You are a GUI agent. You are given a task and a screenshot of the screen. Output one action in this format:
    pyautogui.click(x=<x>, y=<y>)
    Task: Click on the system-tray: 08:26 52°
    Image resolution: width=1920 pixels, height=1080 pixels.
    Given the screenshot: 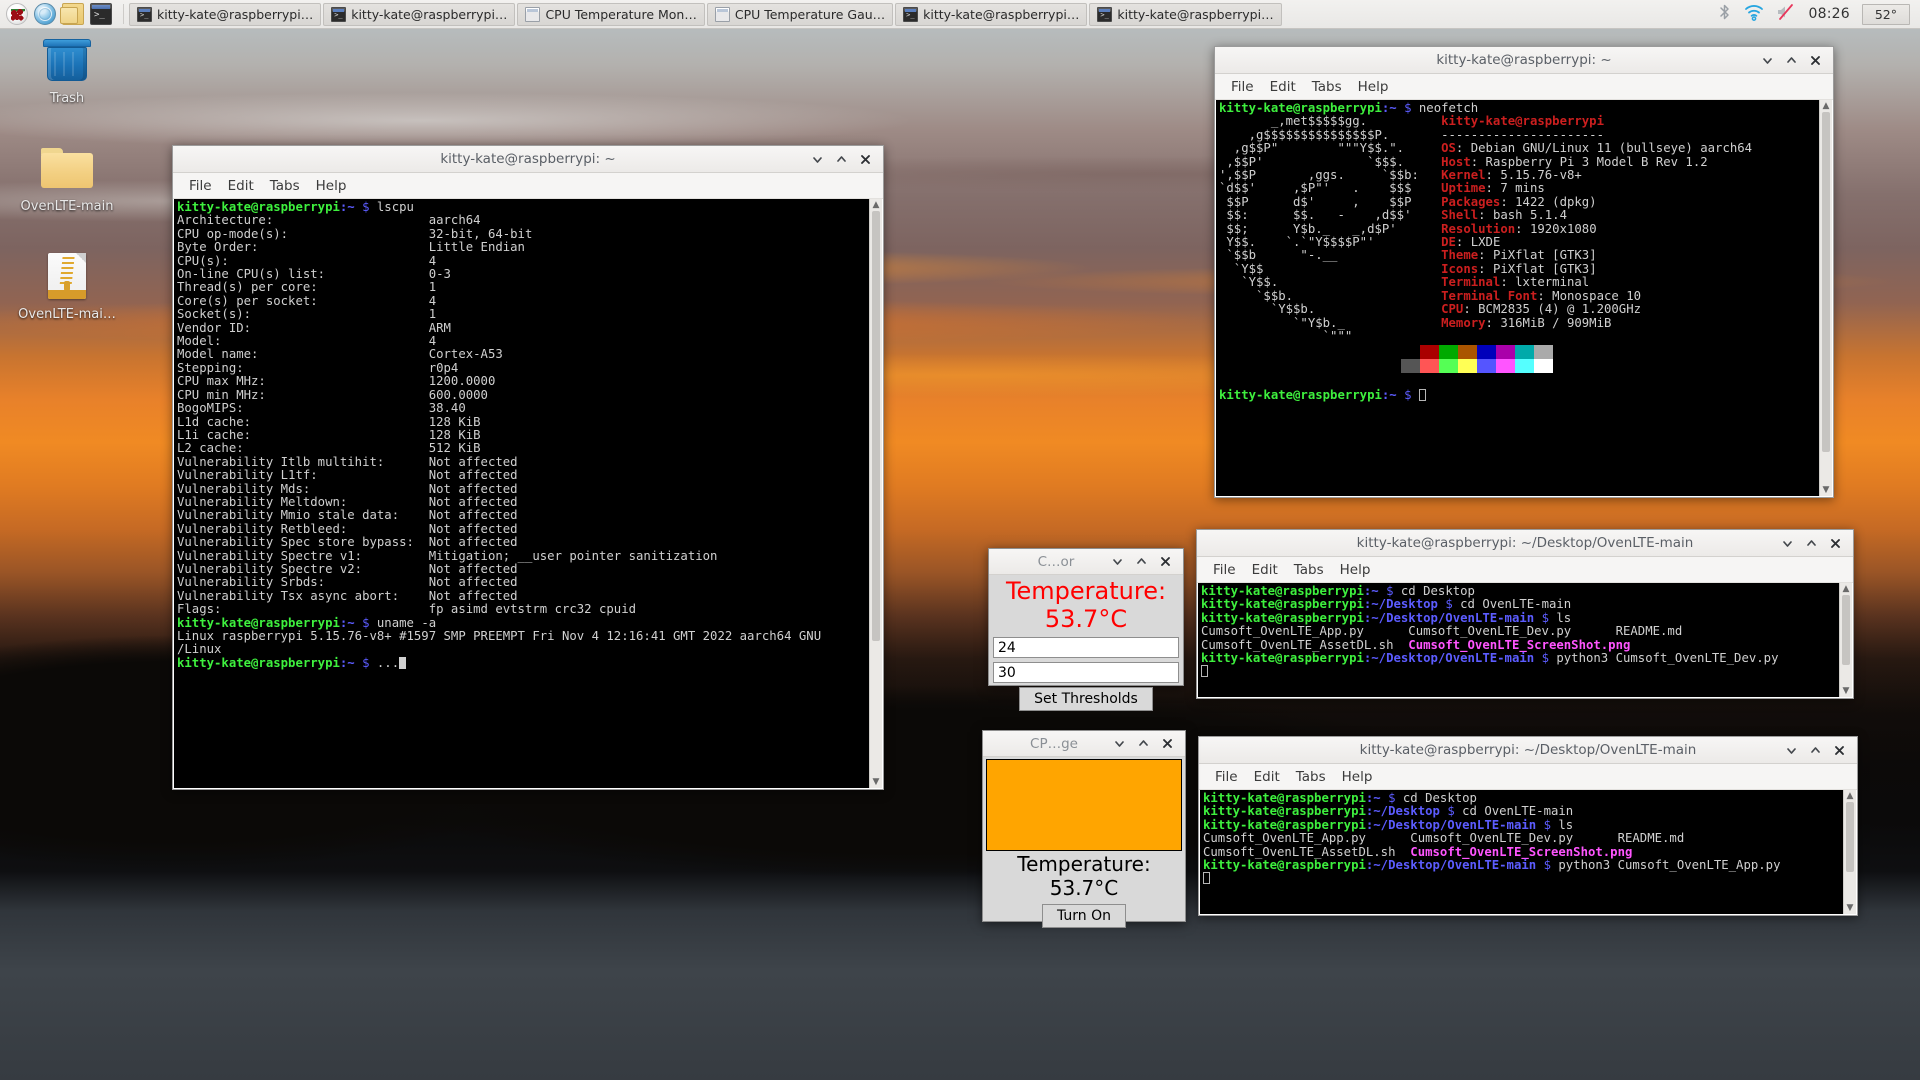 What is the action you would take?
    pyautogui.click(x=1818, y=14)
    